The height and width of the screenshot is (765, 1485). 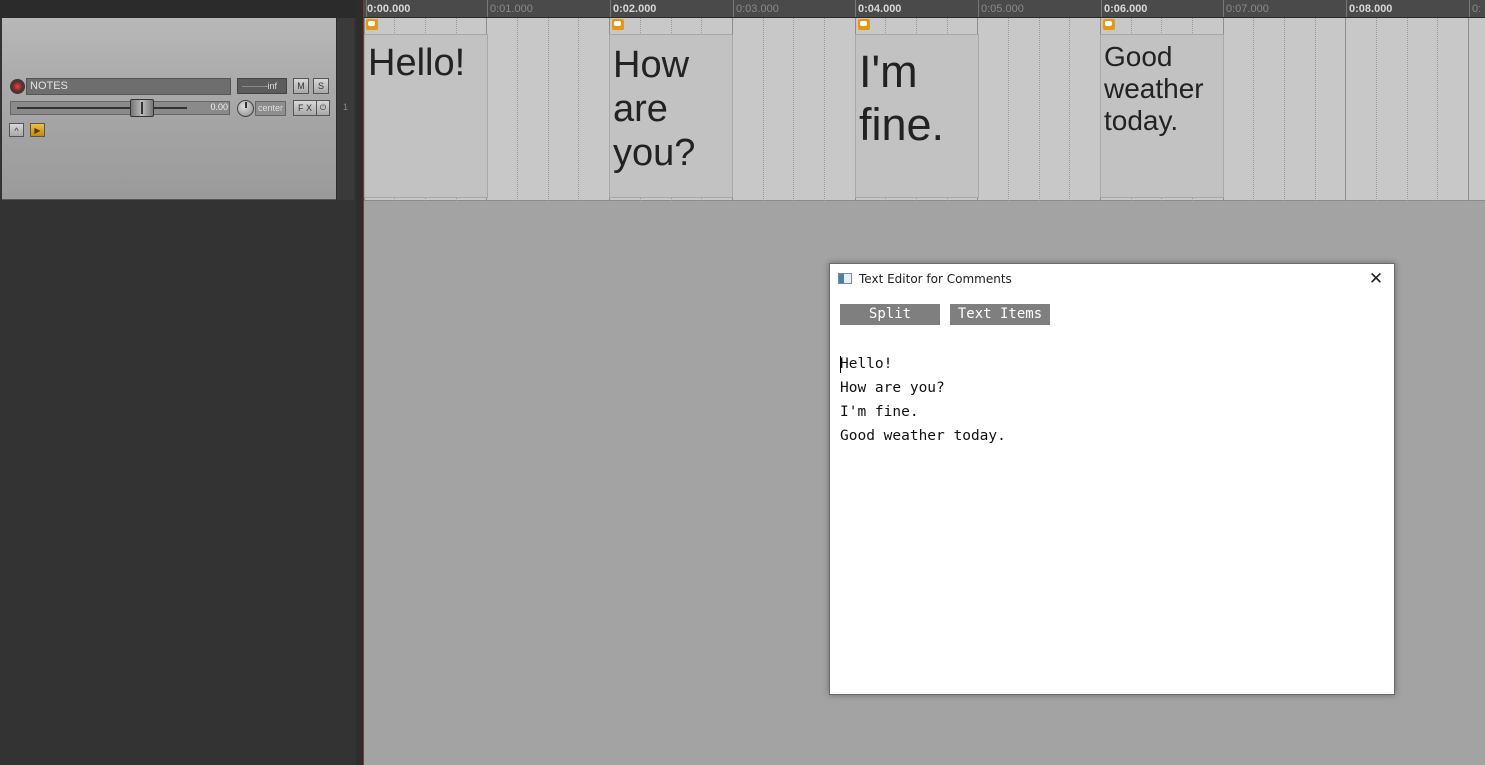 What do you see at coordinates (321, 86) in the screenshot?
I see `solo-button: S` at bounding box center [321, 86].